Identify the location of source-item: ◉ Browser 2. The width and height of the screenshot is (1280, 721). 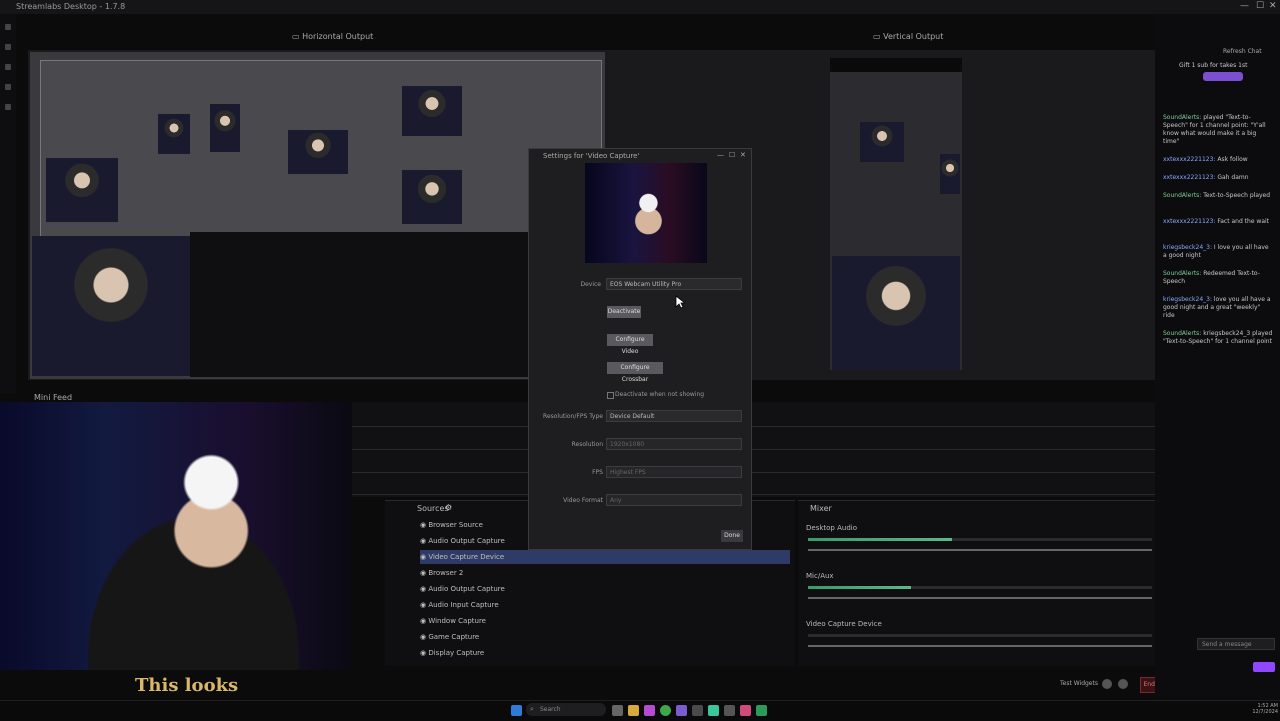
(441, 573).